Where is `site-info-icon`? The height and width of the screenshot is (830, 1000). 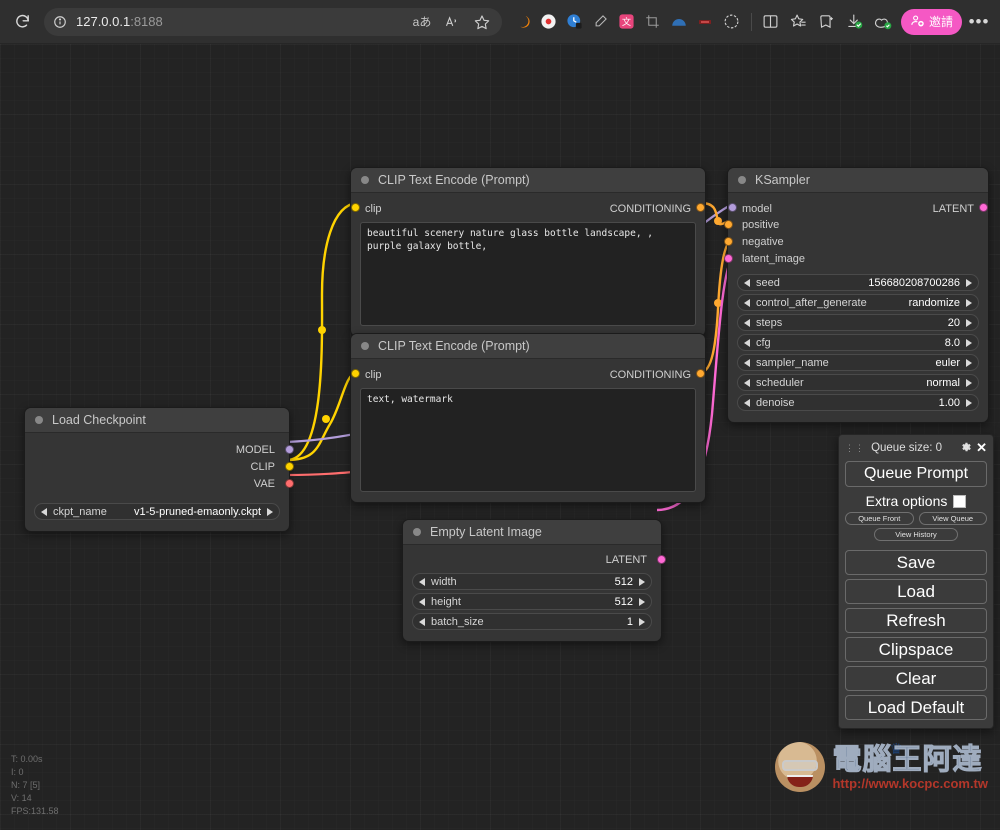
site-info-icon is located at coordinates (60, 22).